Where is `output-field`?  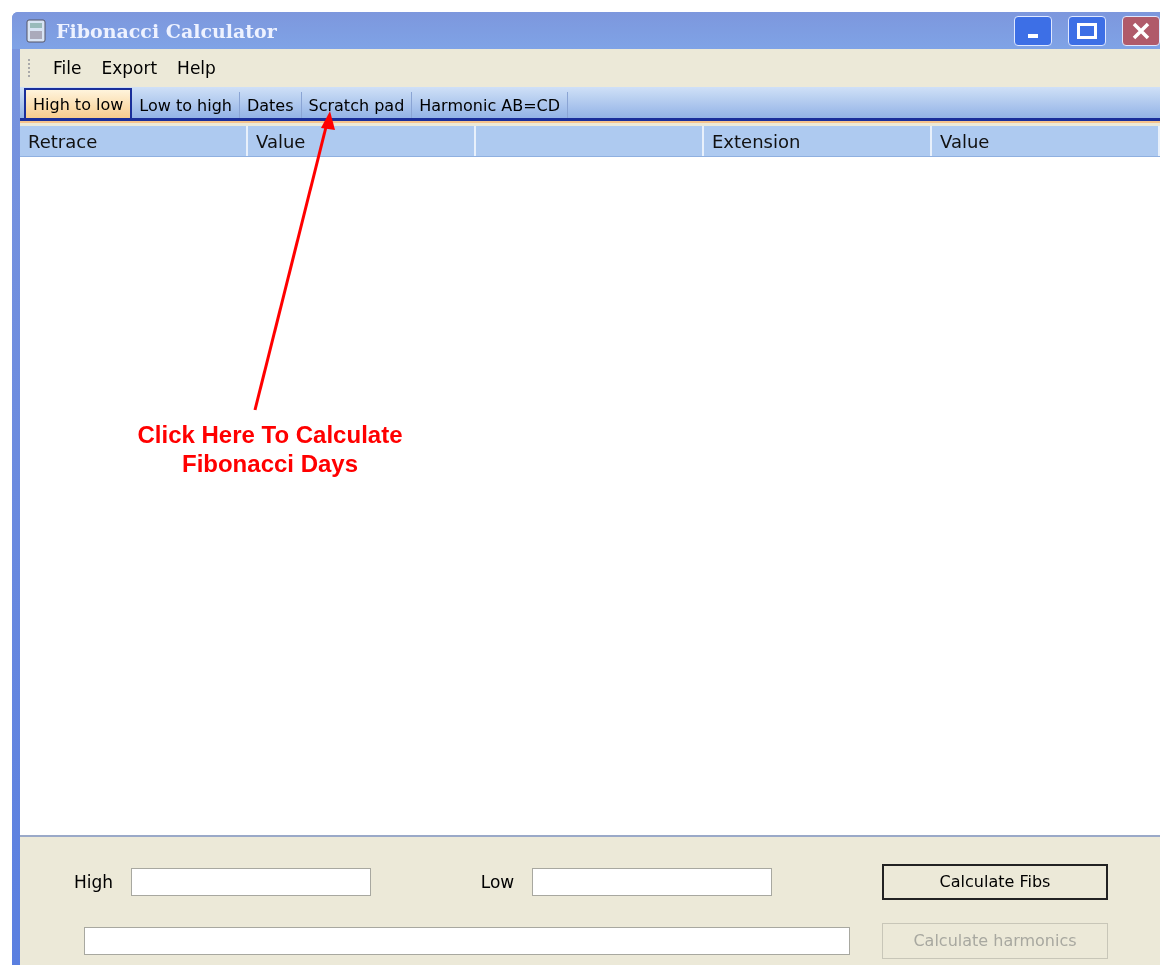 output-field is located at coordinates (467, 940).